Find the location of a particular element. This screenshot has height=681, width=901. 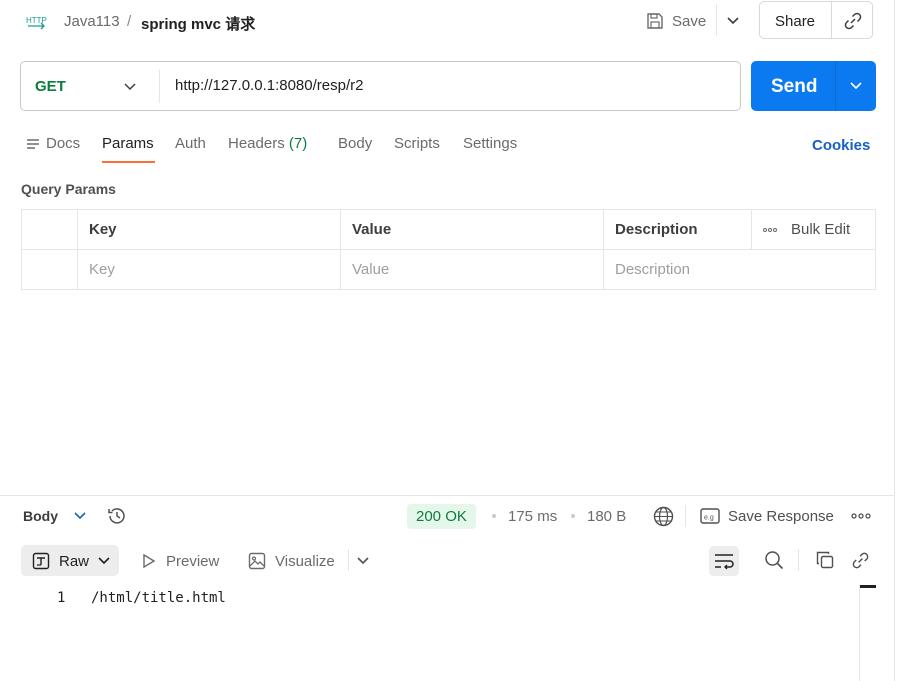

response-time: 175 ms is located at coordinates (532, 516).